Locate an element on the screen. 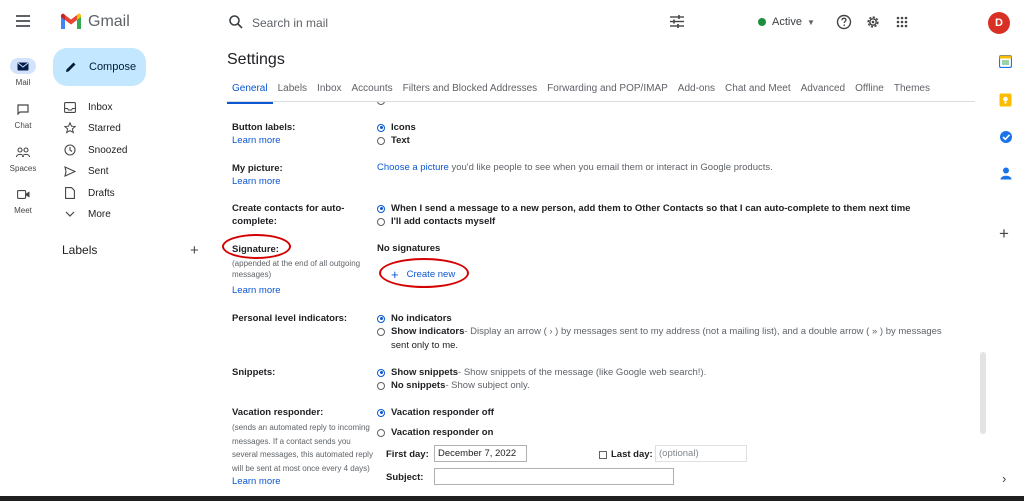 The height and width of the screenshot is (501, 1024). get-addons-plus-icon: + is located at coordinates (1004, 234).